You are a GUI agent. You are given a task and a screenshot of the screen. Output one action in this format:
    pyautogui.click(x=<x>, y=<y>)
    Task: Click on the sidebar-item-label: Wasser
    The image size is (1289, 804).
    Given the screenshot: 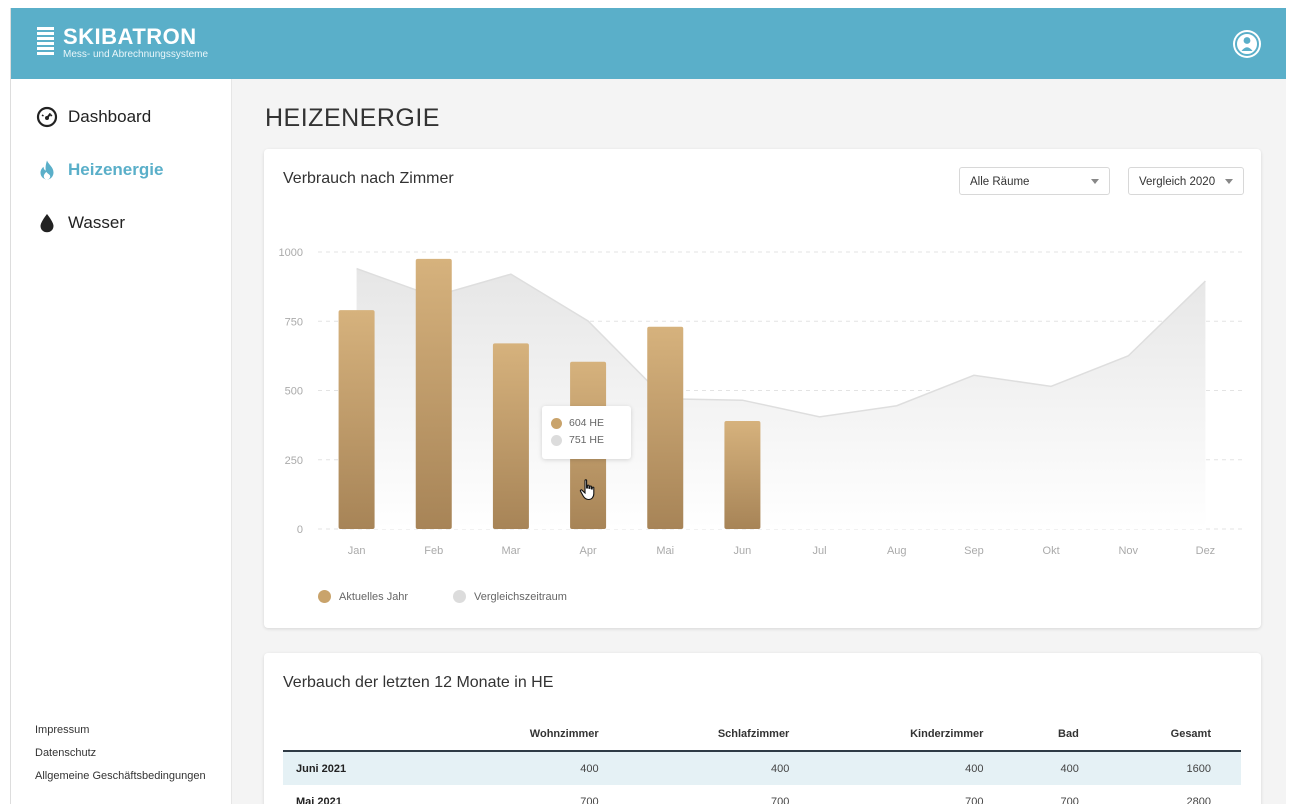 What is the action you would take?
    pyautogui.click(x=96, y=222)
    